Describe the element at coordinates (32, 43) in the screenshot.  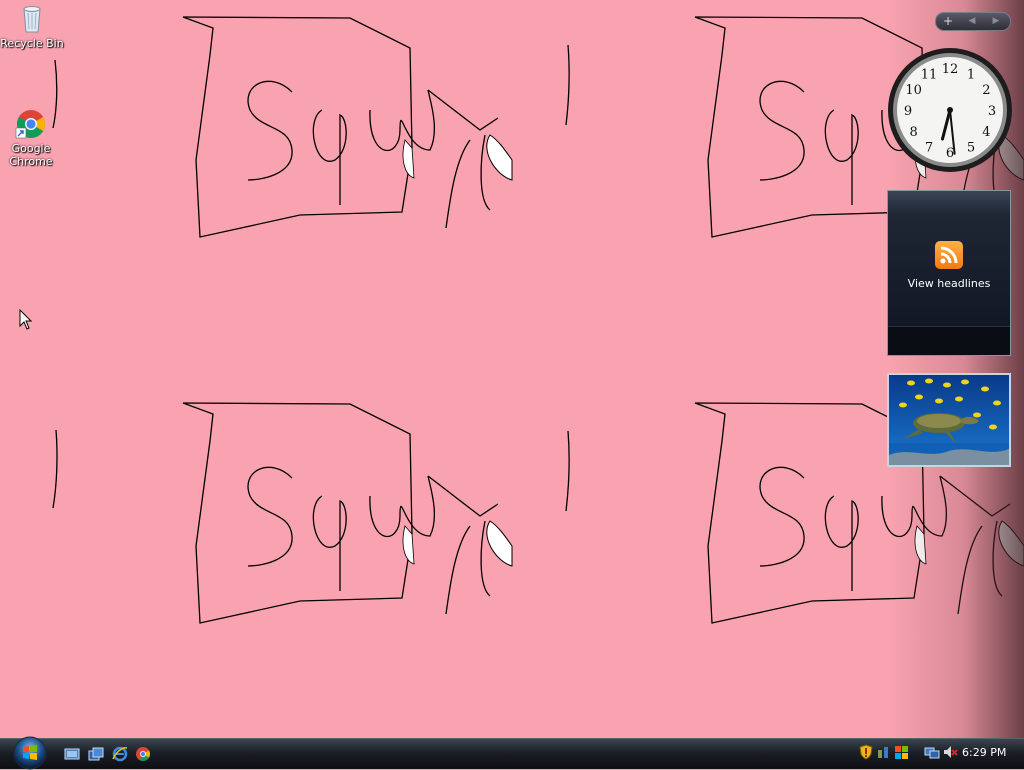
I see `recycle-bin-label: Recycle Bin` at that location.